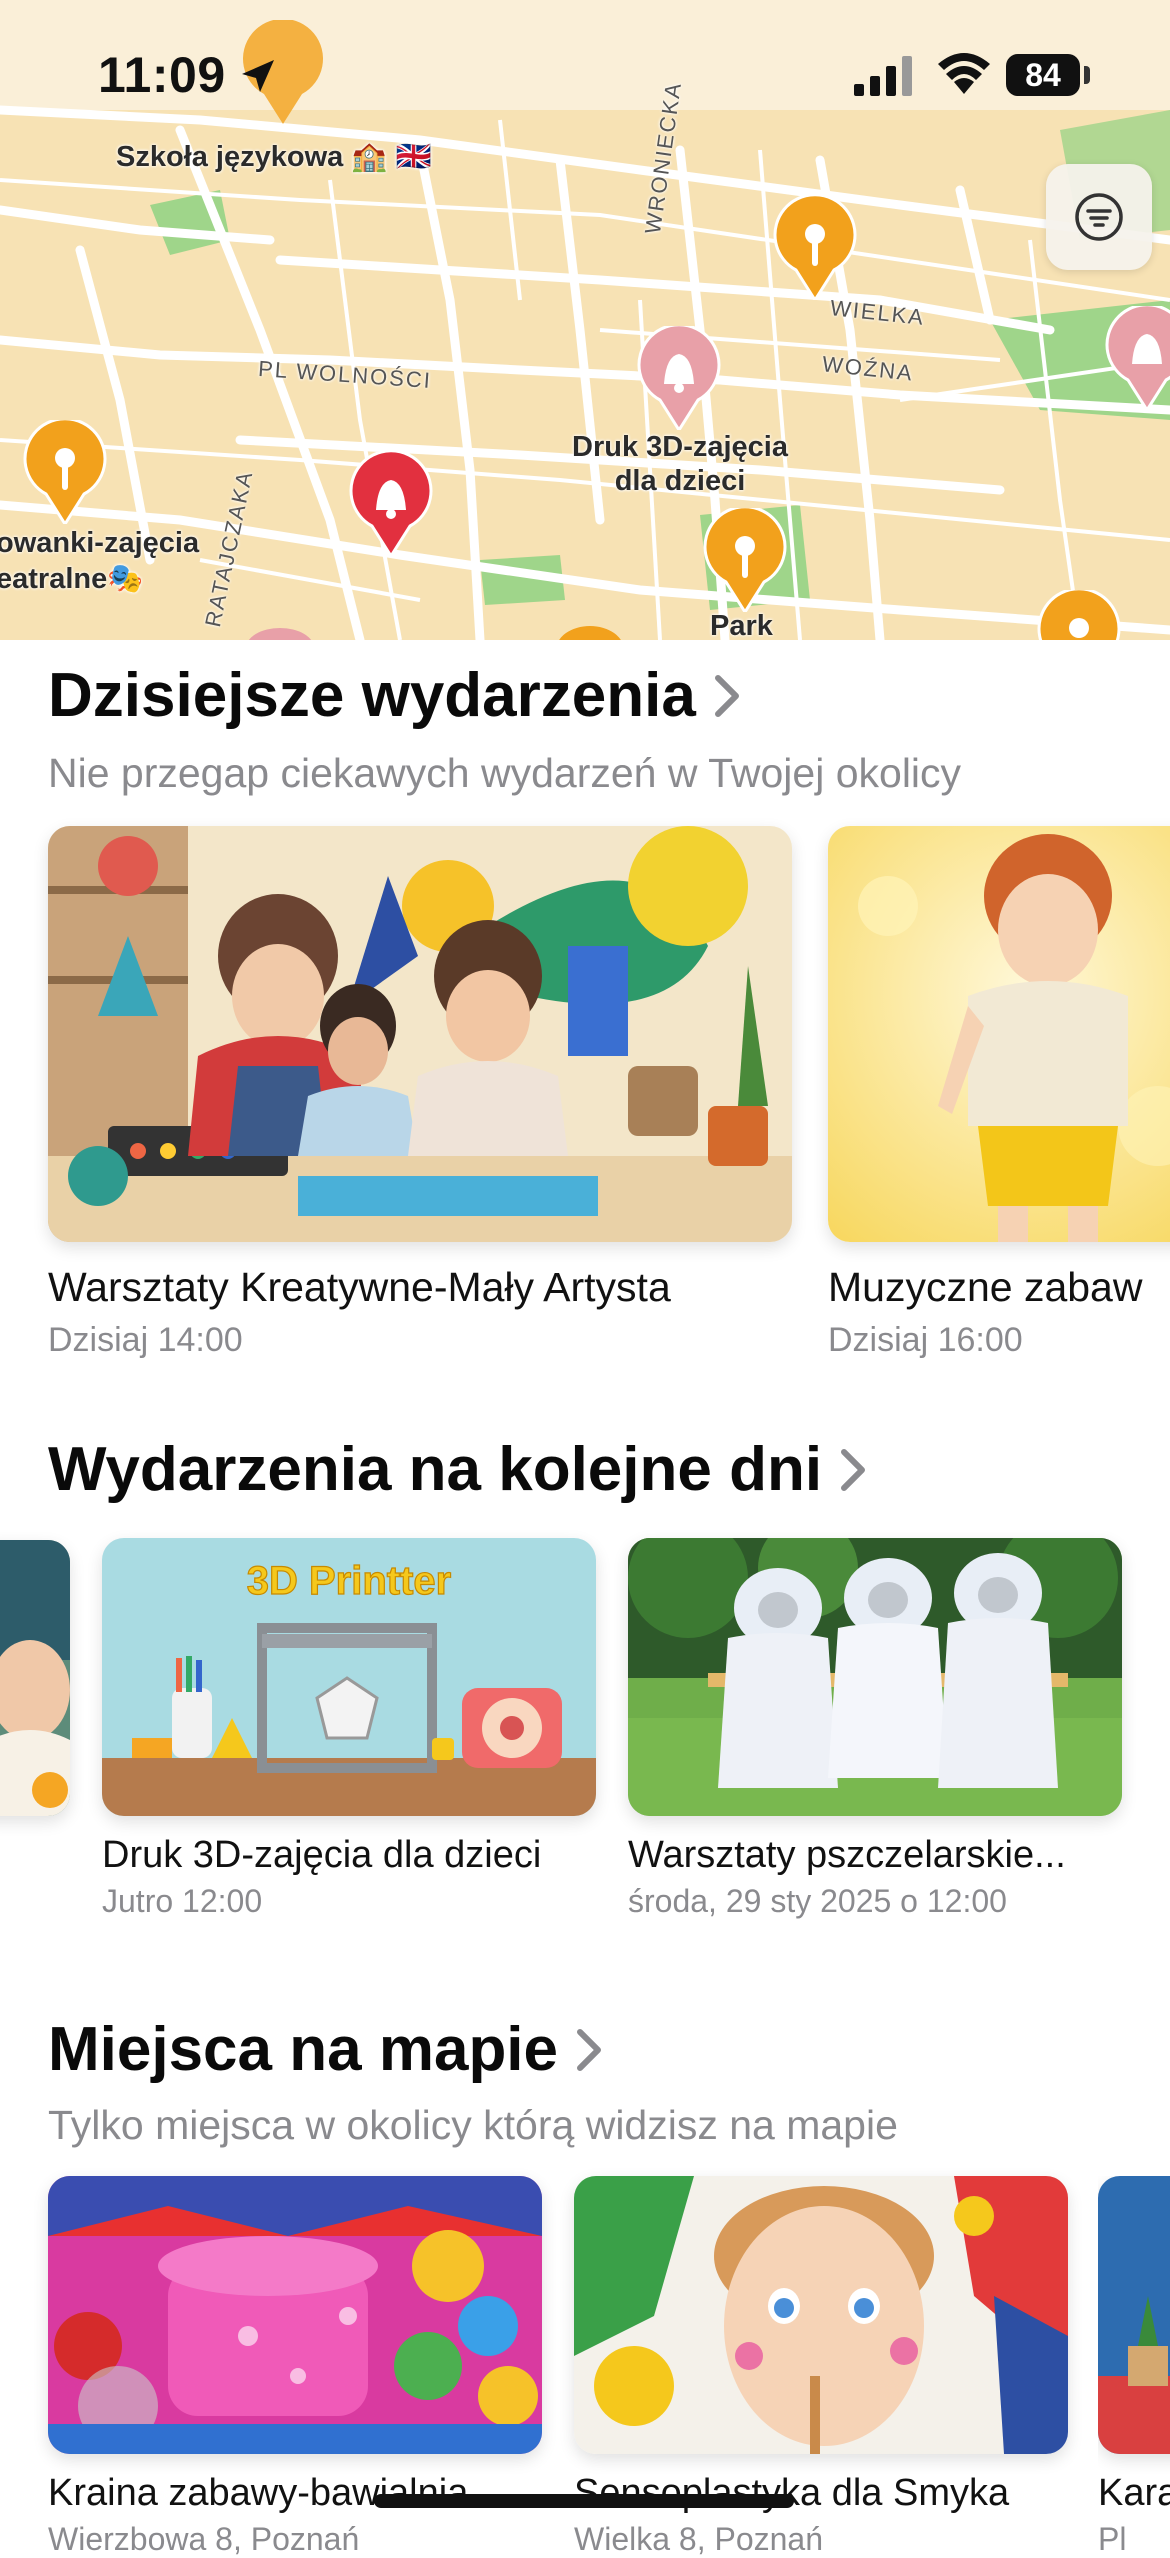 The image size is (1170, 2558). Describe the element at coordinates (584, 2501) in the screenshot. I see `home-indicator` at that location.